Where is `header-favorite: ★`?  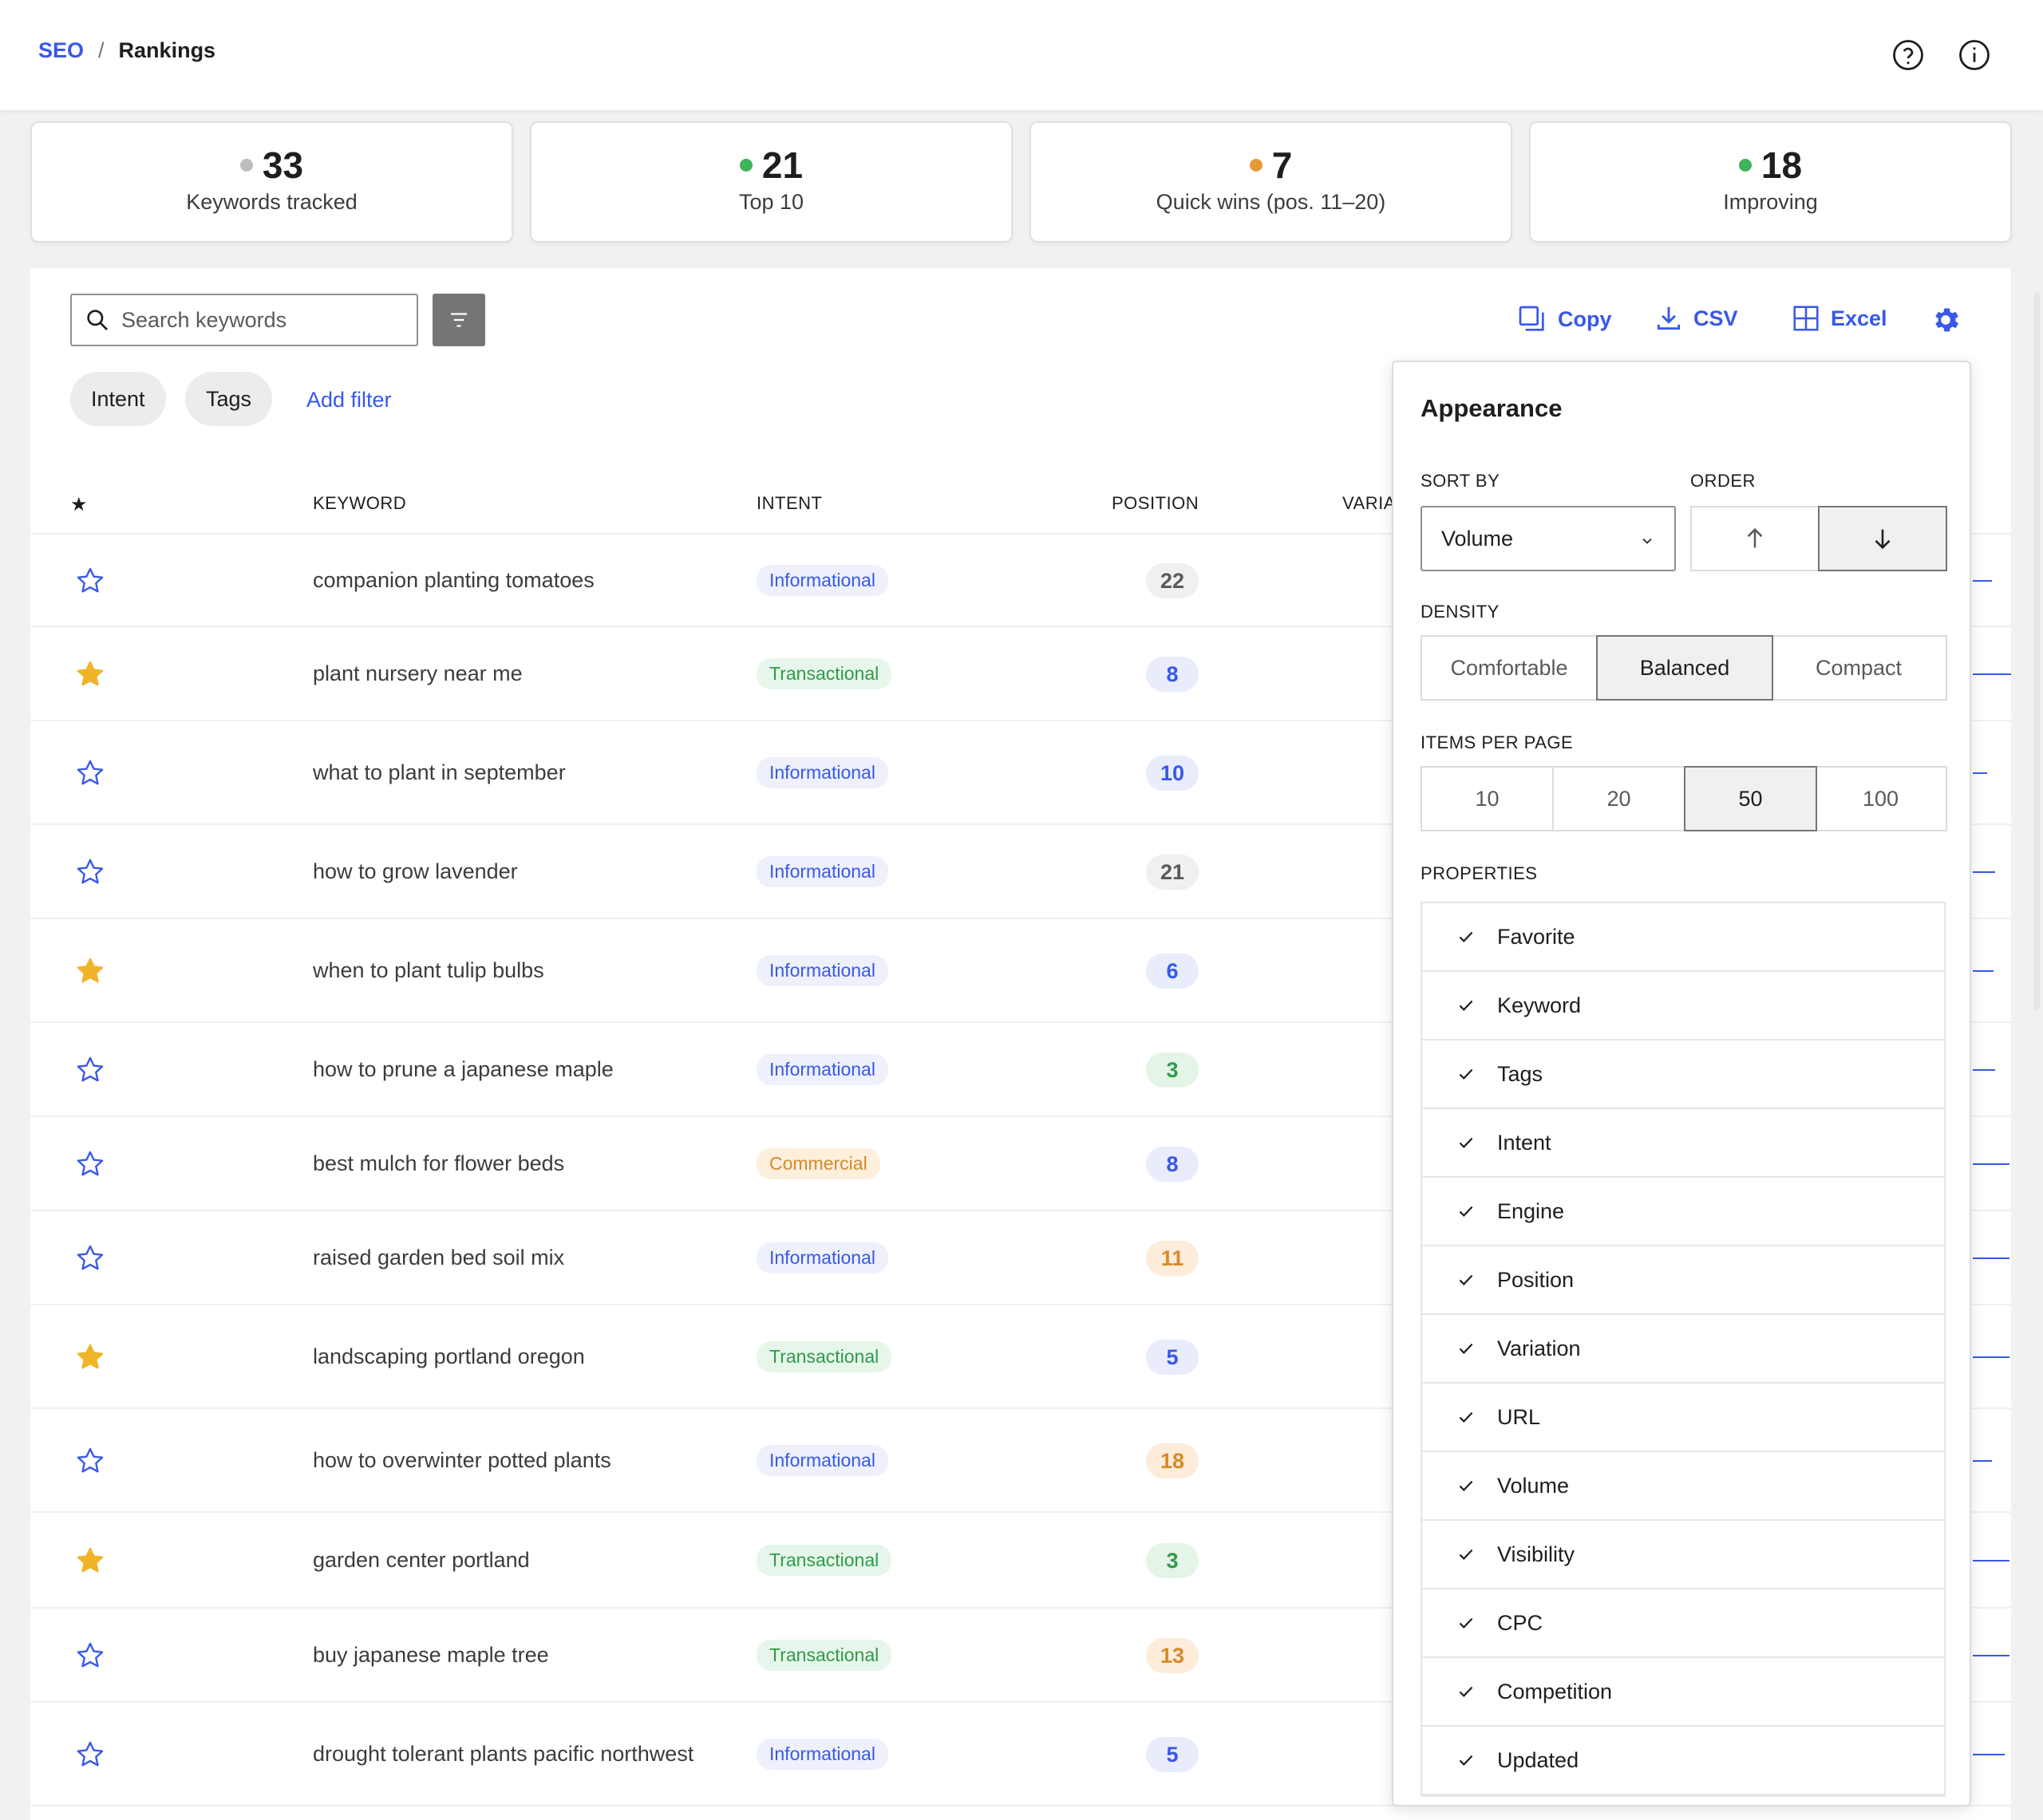 header-favorite: ★ is located at coordinates (79, 505).